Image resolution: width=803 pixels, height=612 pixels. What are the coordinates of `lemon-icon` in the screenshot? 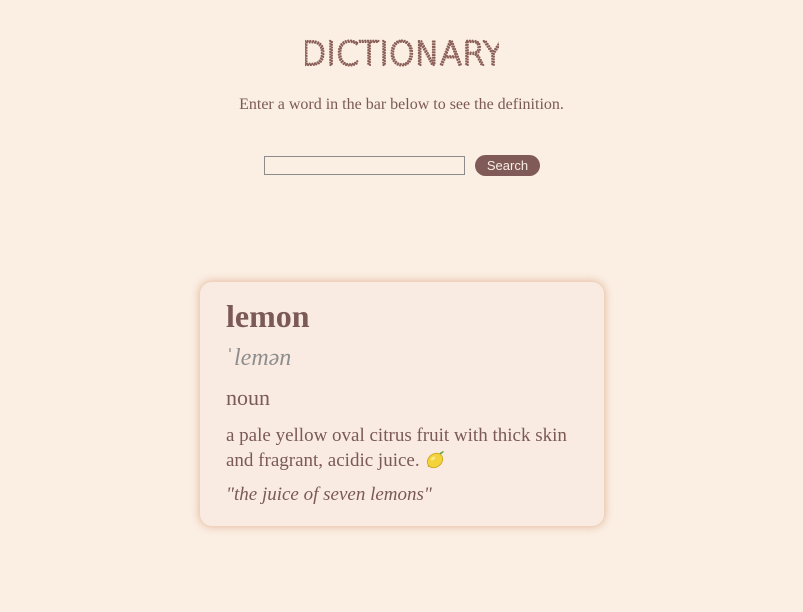 It's located at (436, 460).